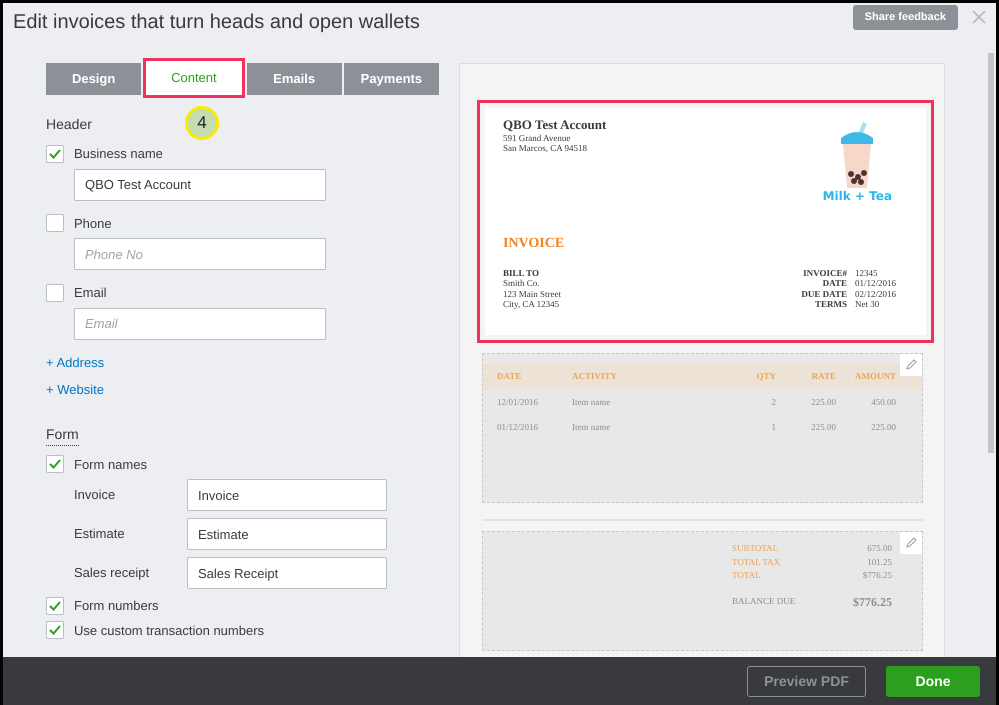  Describe the element at coordinates (830, 304) in the screenshot. I see `meta-label: TERMS` at that location.